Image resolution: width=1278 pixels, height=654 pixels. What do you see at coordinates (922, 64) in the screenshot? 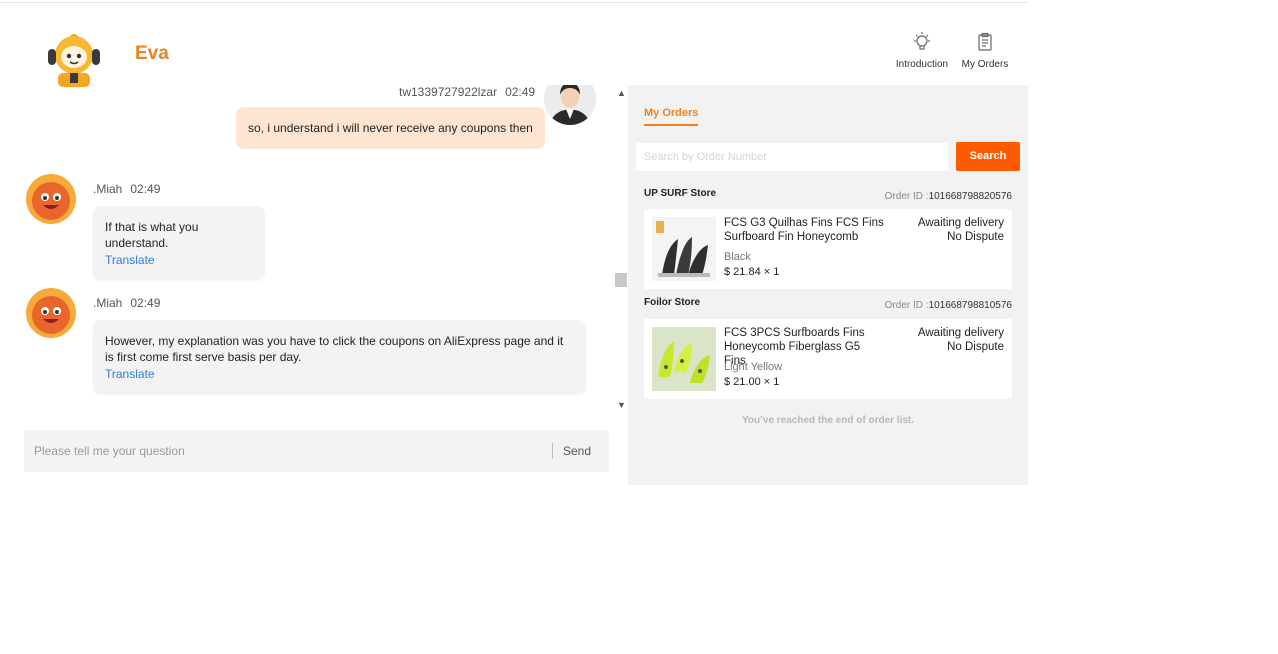
I see `nav-introduction-label: Introduction` at bounding box center [922, 64].